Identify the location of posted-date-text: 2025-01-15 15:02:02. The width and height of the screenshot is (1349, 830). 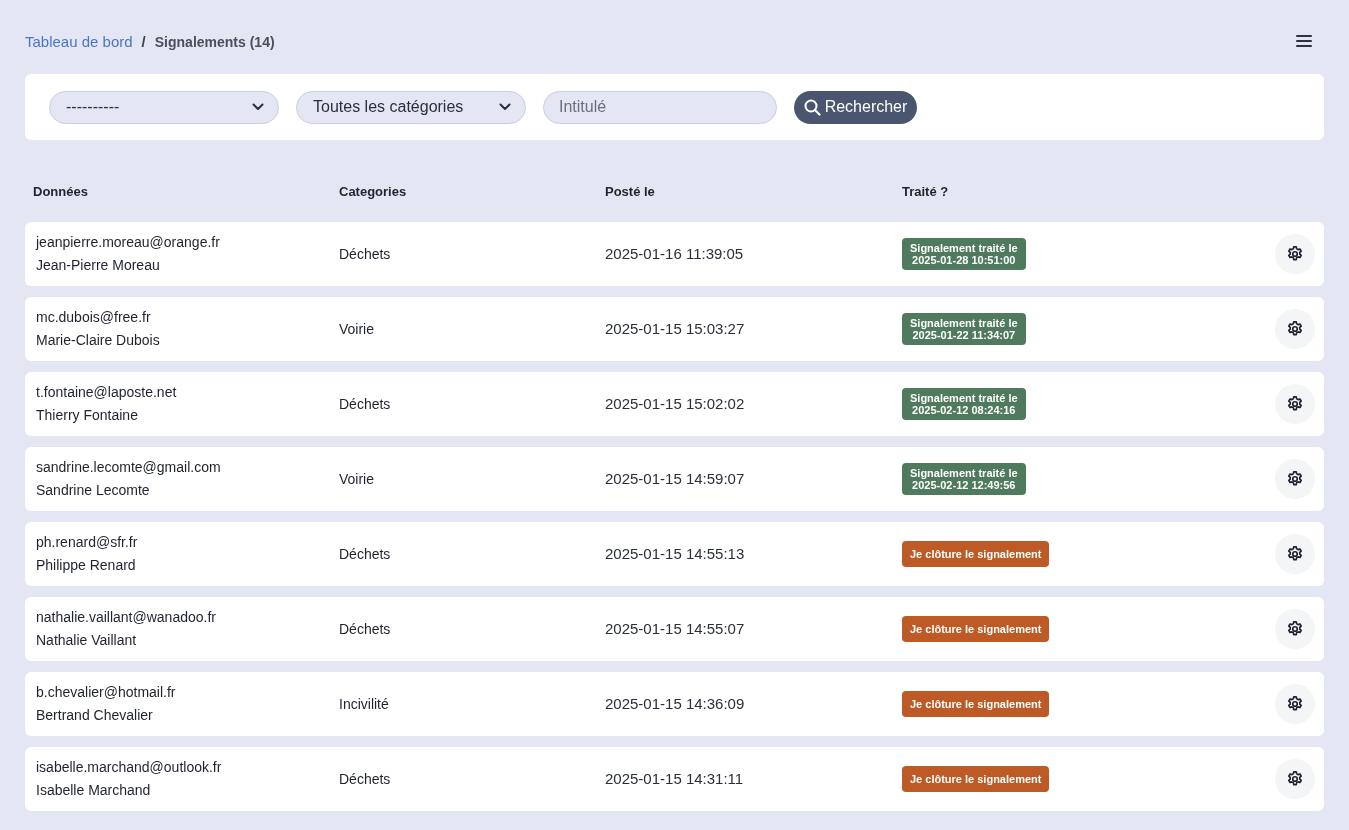
(675, 403).